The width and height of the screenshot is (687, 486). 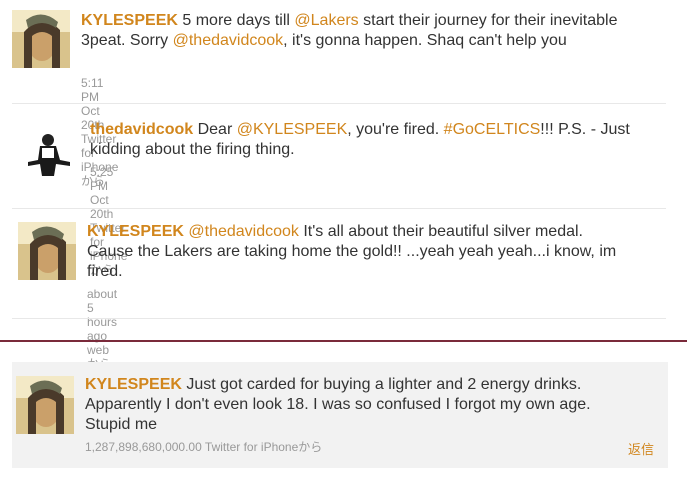 I want to click on tweet-4-suffix: から, so click(x=310, y=447).